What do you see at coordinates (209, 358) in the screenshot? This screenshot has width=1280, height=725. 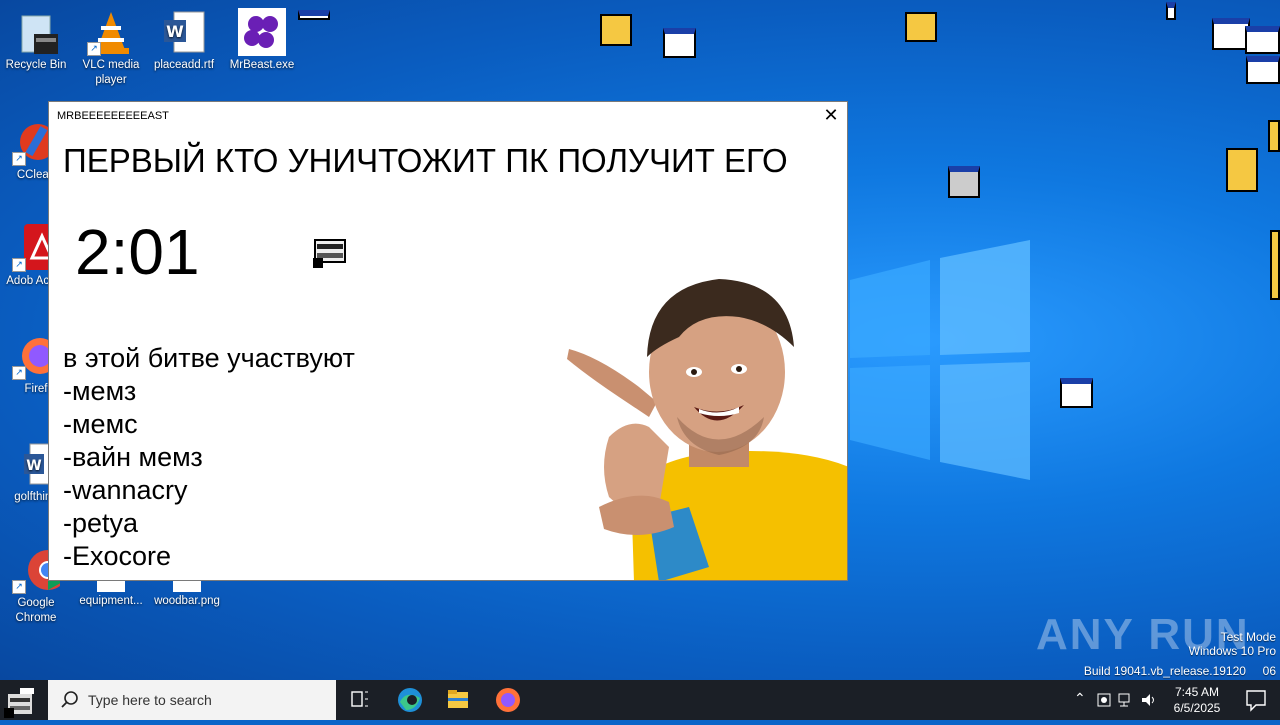 I see `participants-heading: в этой битве участвуют` at bounding box center [209, 358].